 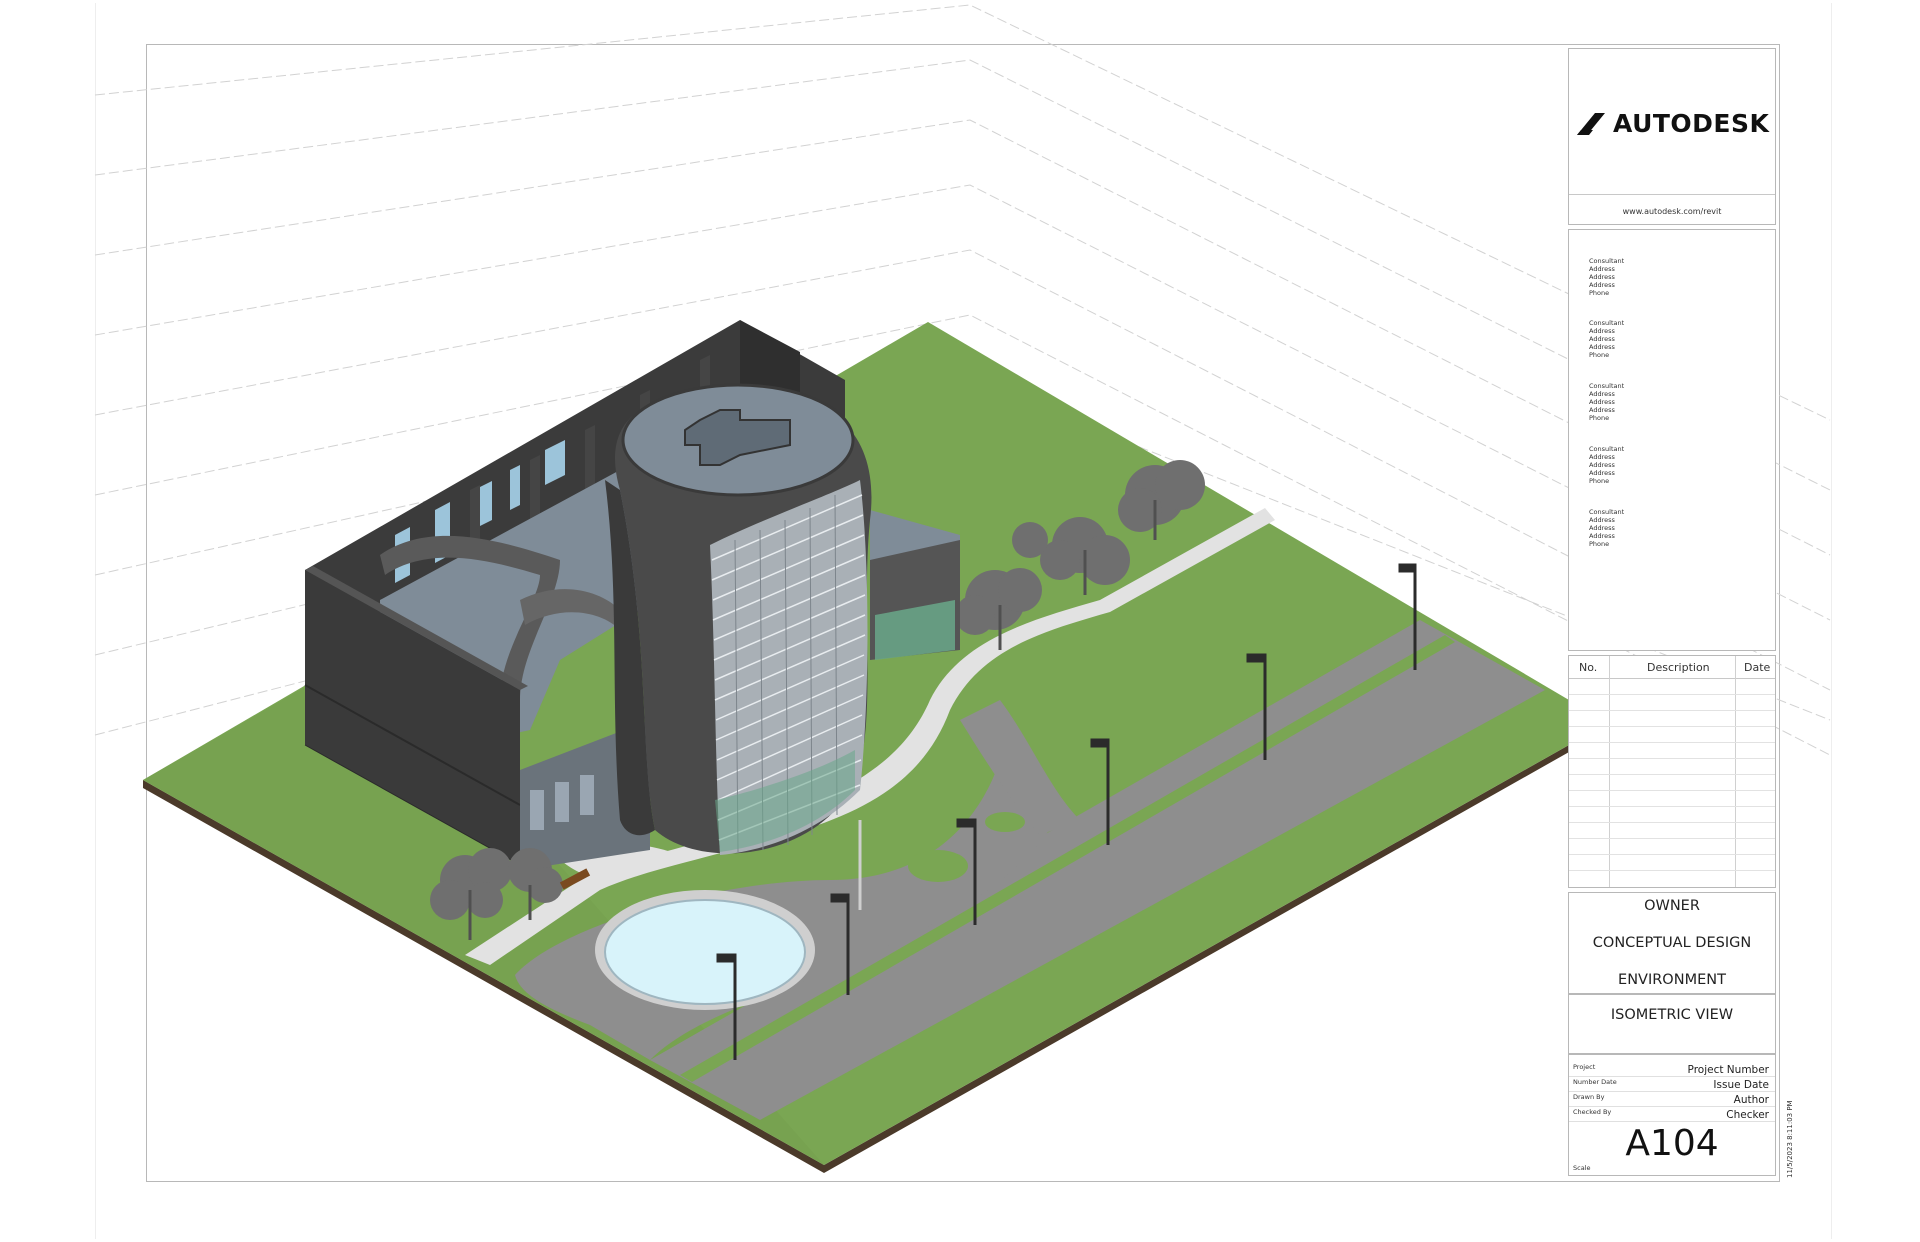 What do you see at coordinates (1728, 1070) in the screenshot?
I see `info-value: Project Number` at bounding box center [1728, 1070].